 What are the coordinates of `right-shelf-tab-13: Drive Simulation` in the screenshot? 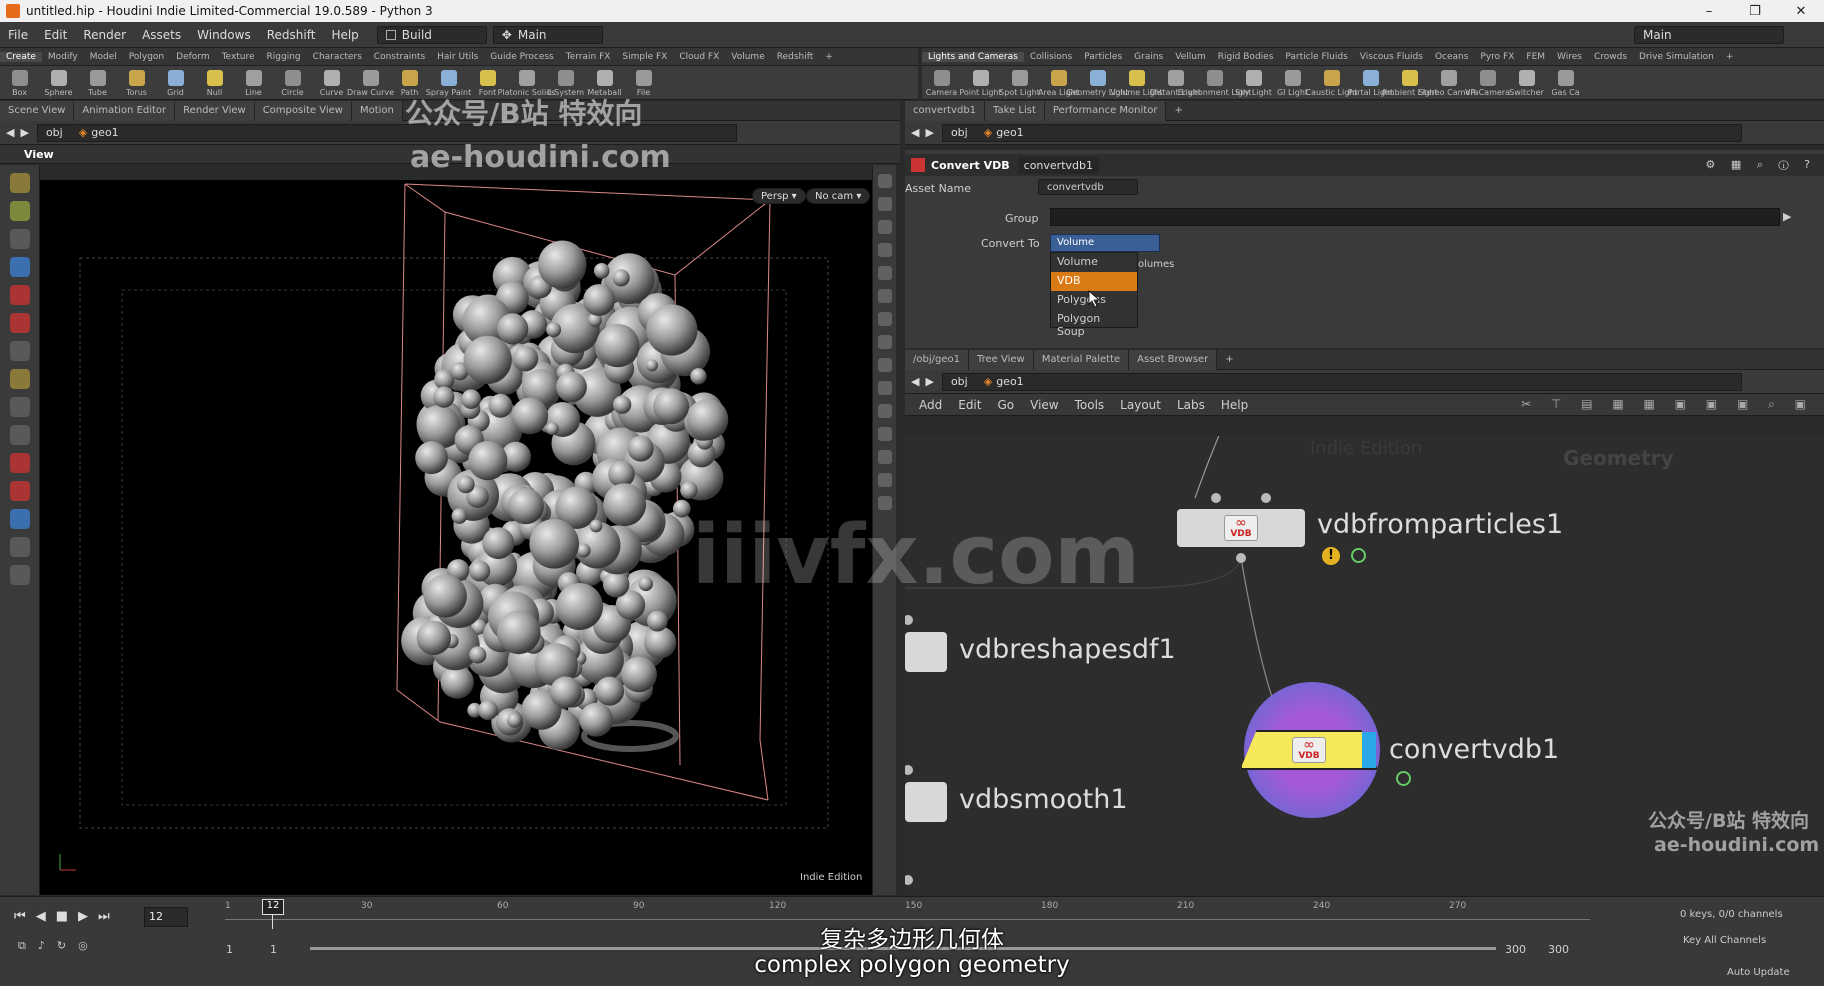 It's located at (1676, 57).